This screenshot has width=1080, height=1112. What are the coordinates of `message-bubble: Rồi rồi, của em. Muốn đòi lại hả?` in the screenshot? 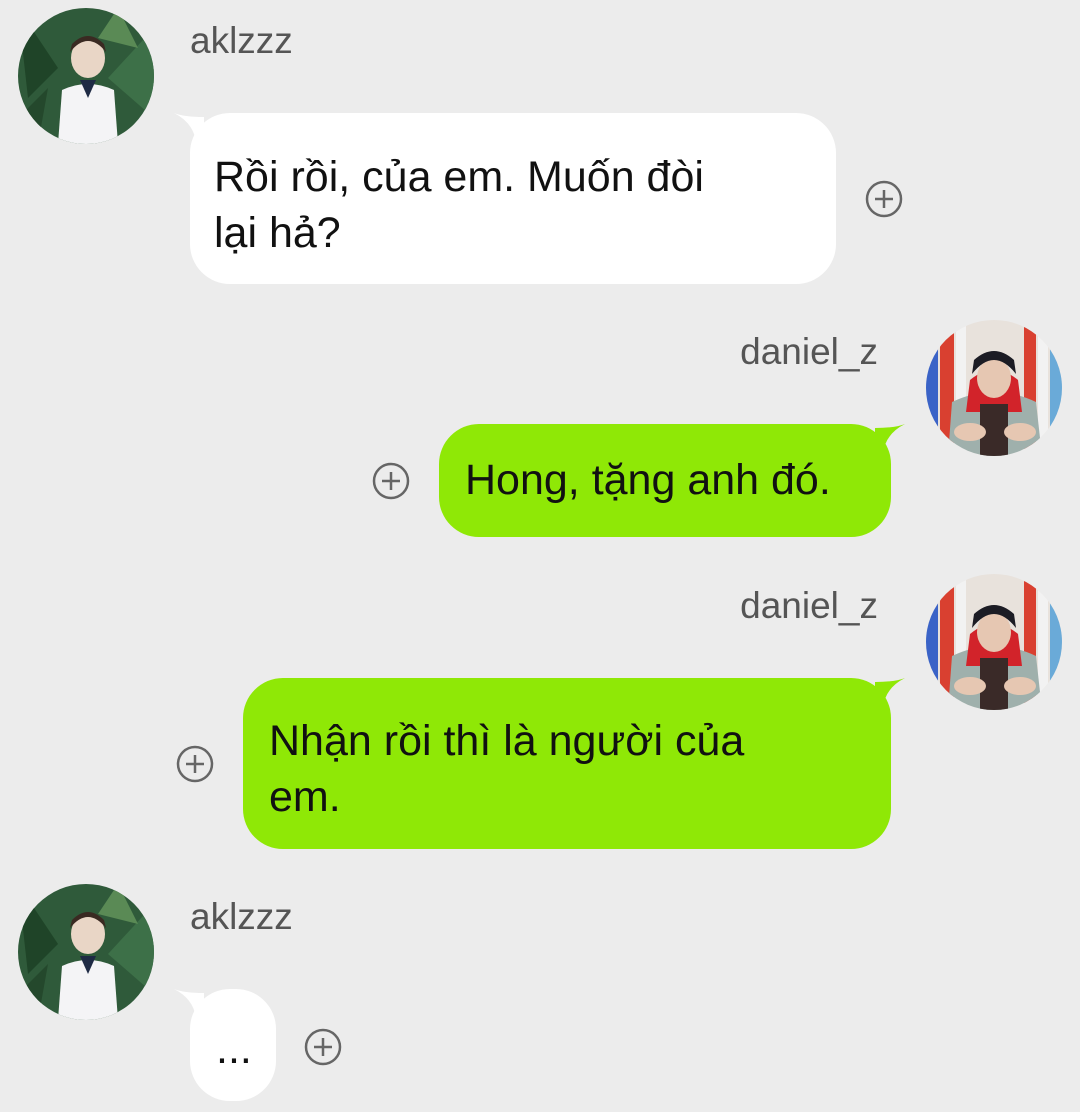 It's located at (513, 198).